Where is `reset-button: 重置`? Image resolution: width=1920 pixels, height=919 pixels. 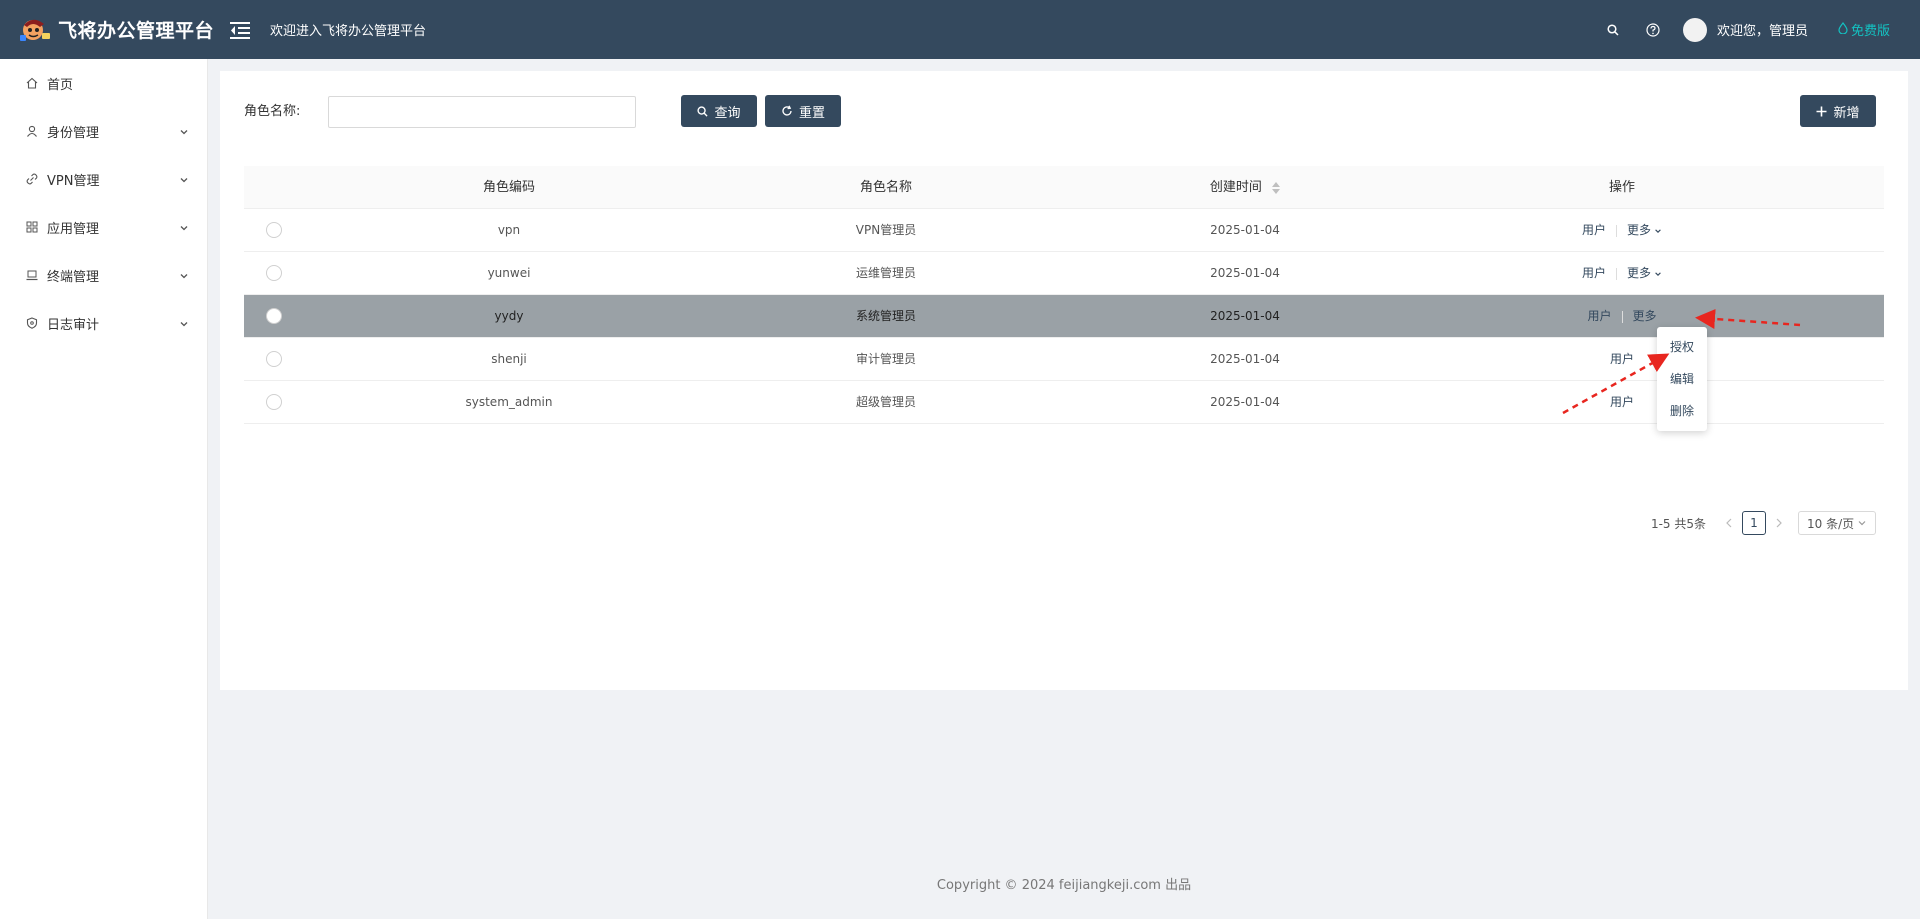 reset-button: 重置 is located at coordinates (803, 111).